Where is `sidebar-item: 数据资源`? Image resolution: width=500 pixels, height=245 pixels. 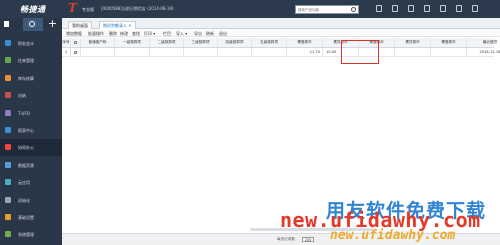 sidebar-item: 数据资源 is located at coordinates (31, 165).